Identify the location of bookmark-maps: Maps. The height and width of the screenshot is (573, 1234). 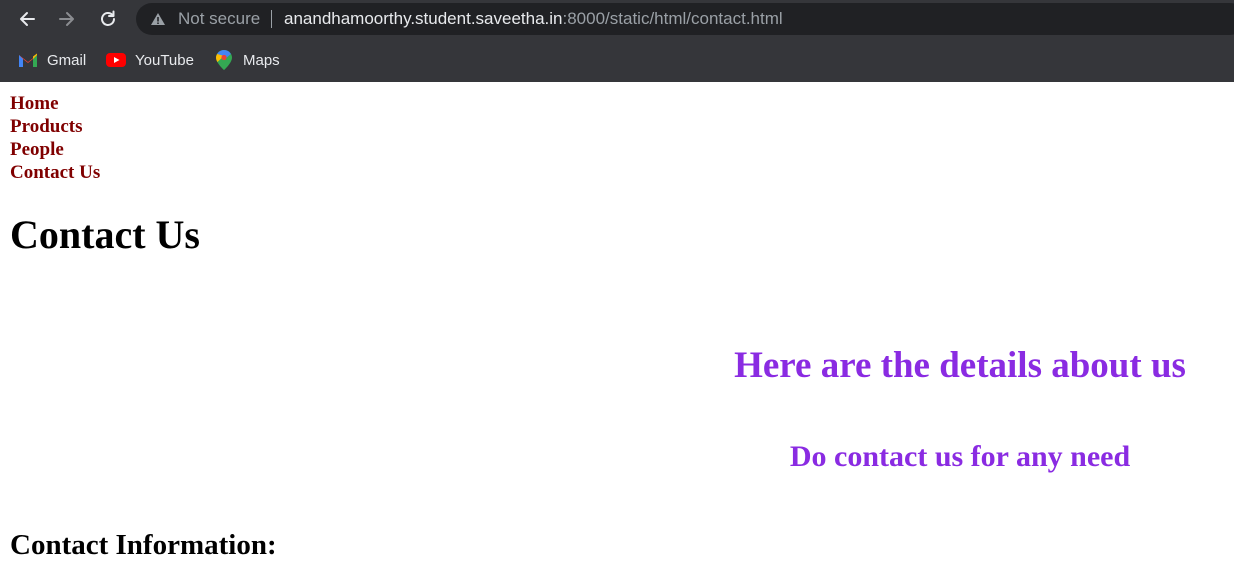
(247, 60).